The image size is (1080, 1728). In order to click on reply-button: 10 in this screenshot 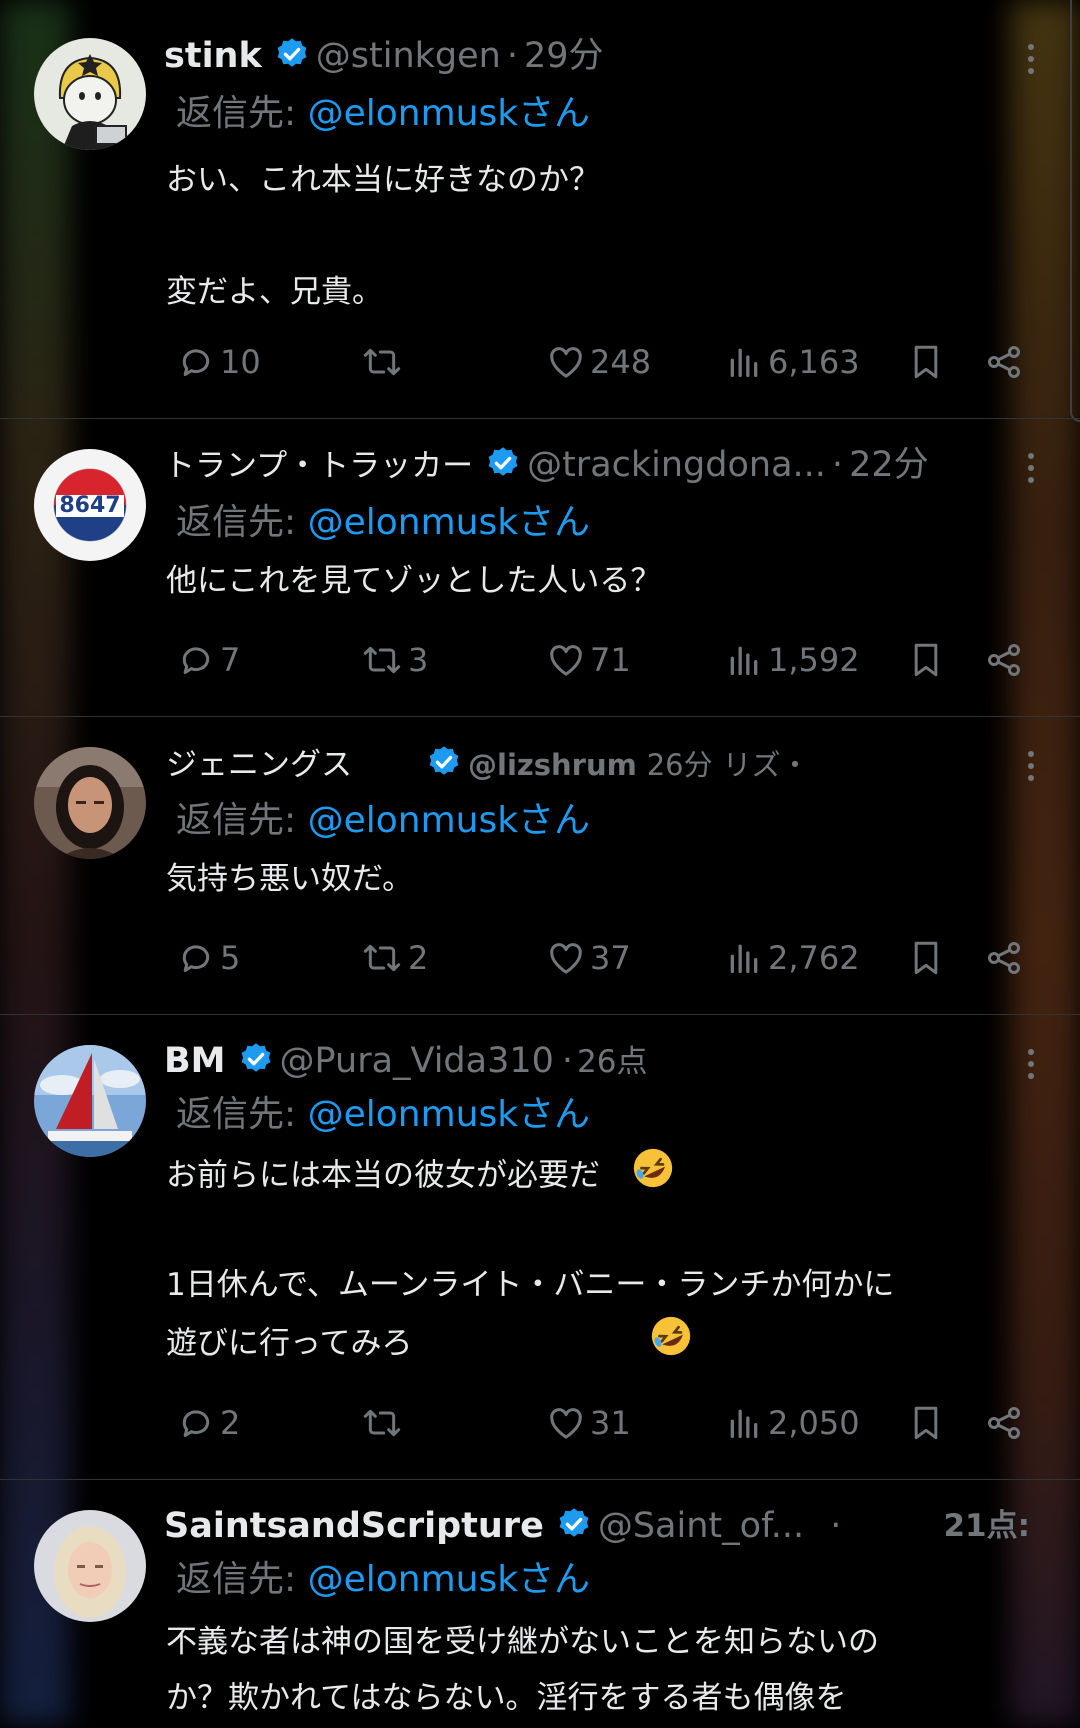, I will do `click(218, 362)`.